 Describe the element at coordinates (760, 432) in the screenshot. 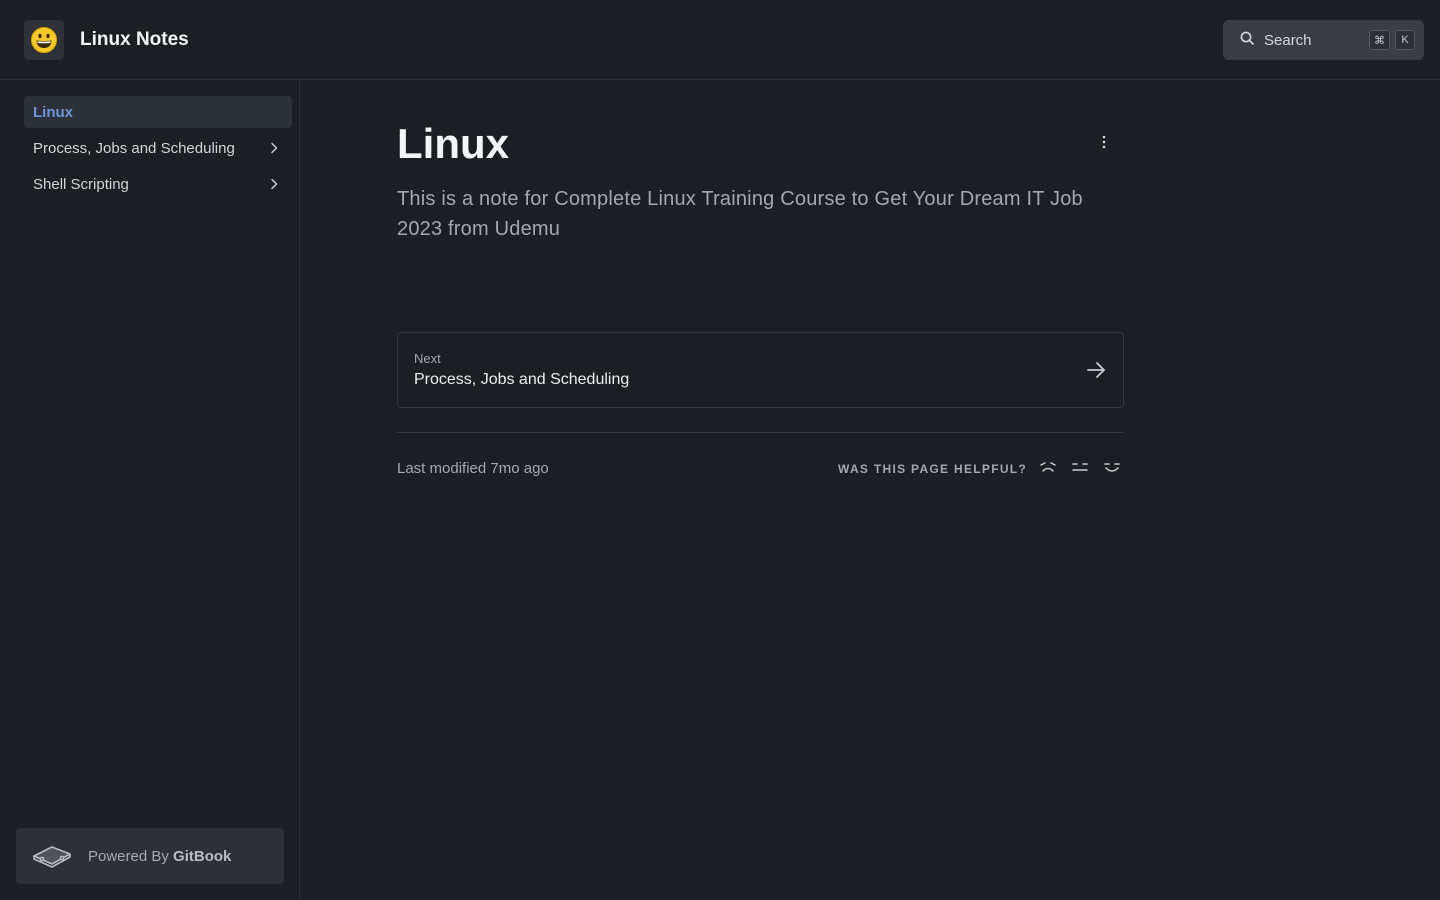

I see `content-divider` at that location.